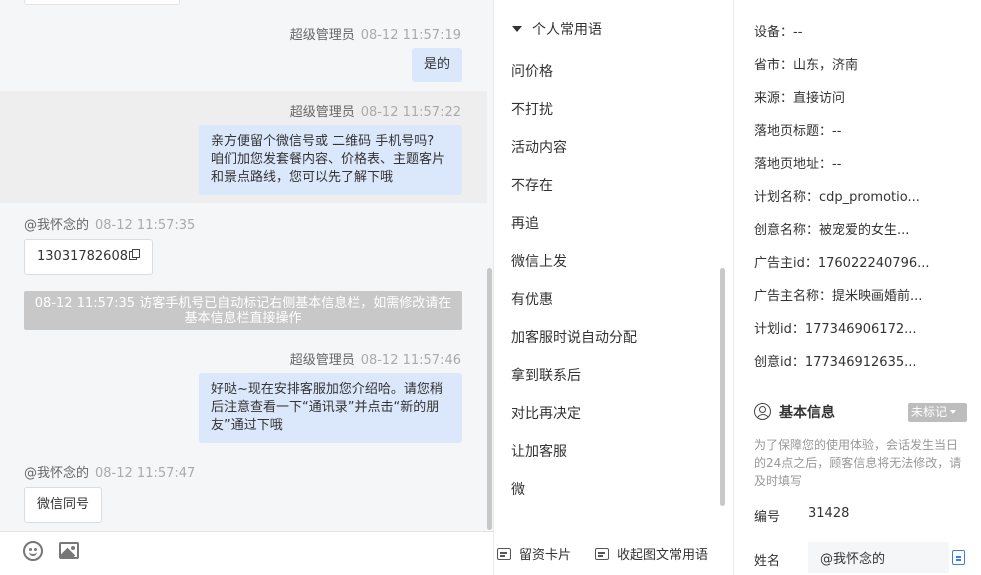  What do you see at coordinates (767, 517) in the screenshot?
I see `id-label: 编号` at bounding box center [767, 517].